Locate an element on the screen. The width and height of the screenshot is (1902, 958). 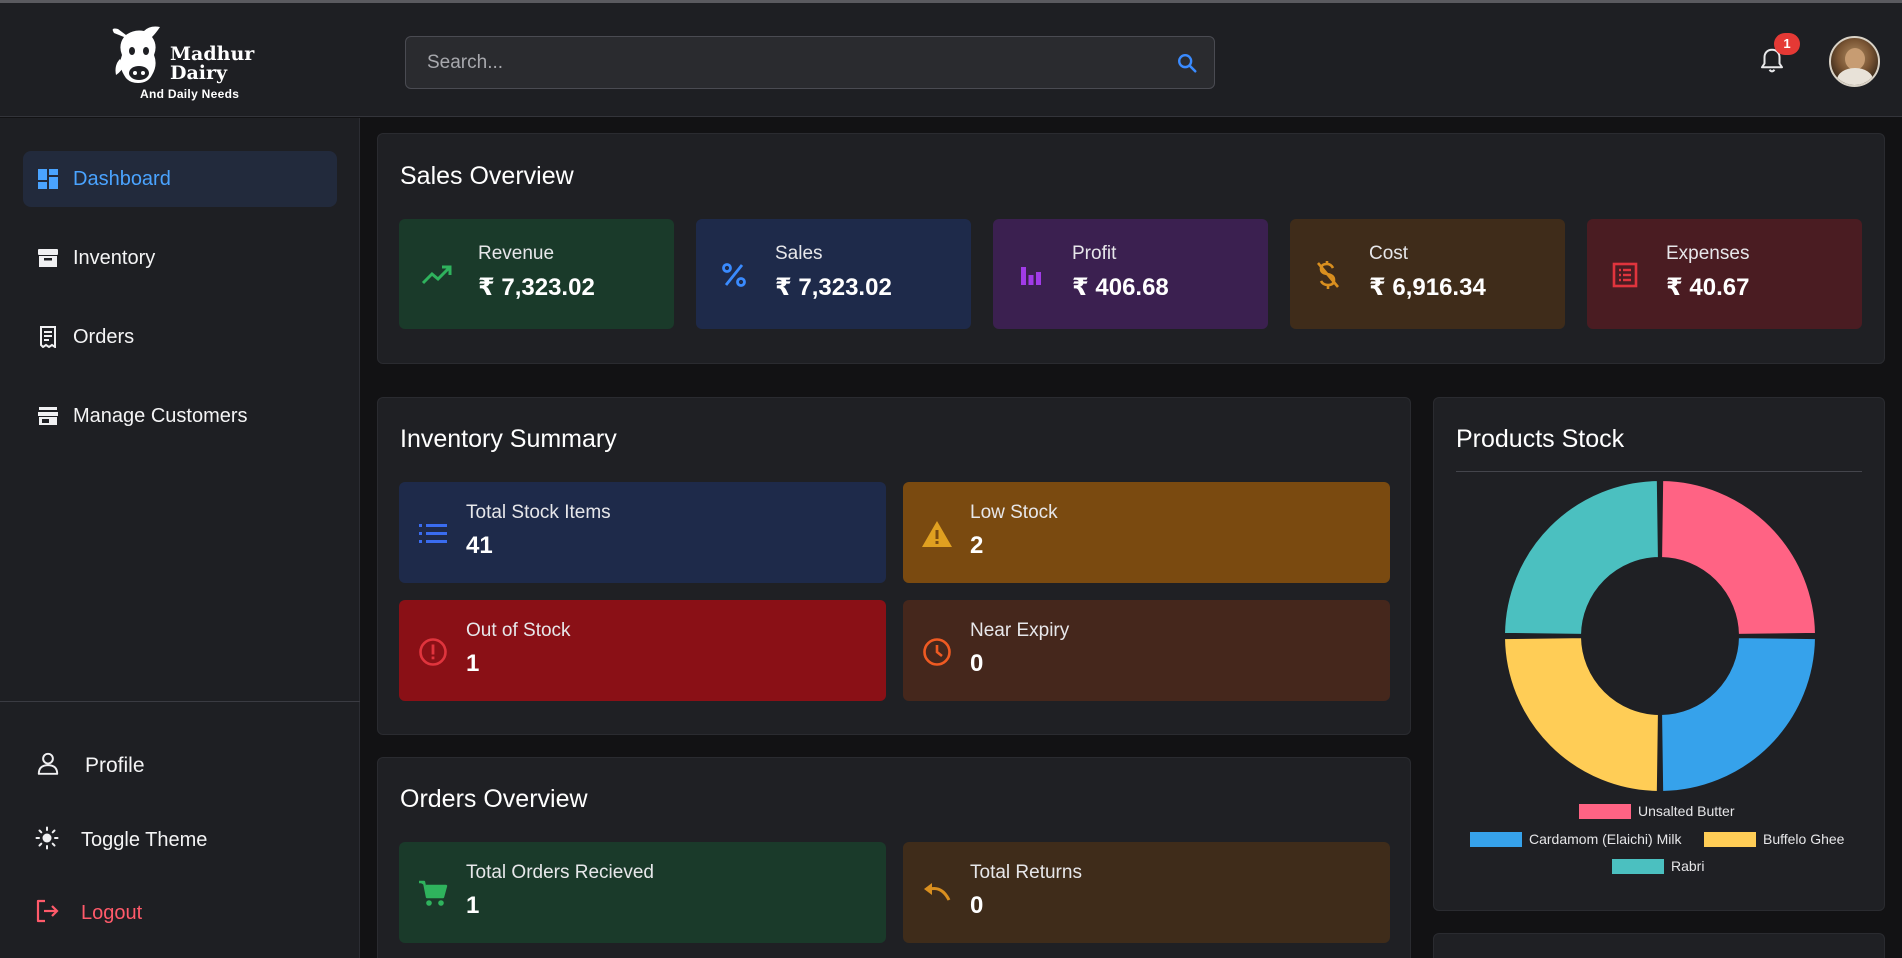
cost-value: ₹ 6,916.34 is located at coordinates (1427, 287).